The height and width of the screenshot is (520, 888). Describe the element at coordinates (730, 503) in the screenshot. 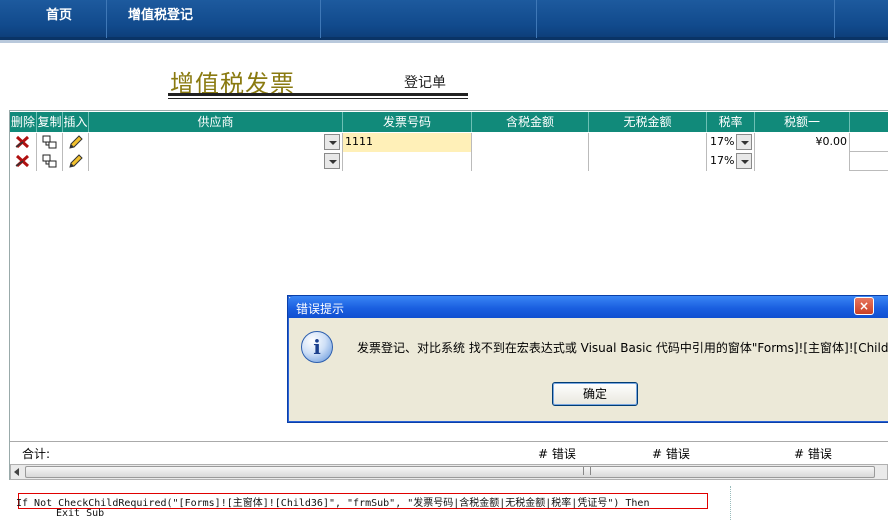

I see `code-divider` at that location.